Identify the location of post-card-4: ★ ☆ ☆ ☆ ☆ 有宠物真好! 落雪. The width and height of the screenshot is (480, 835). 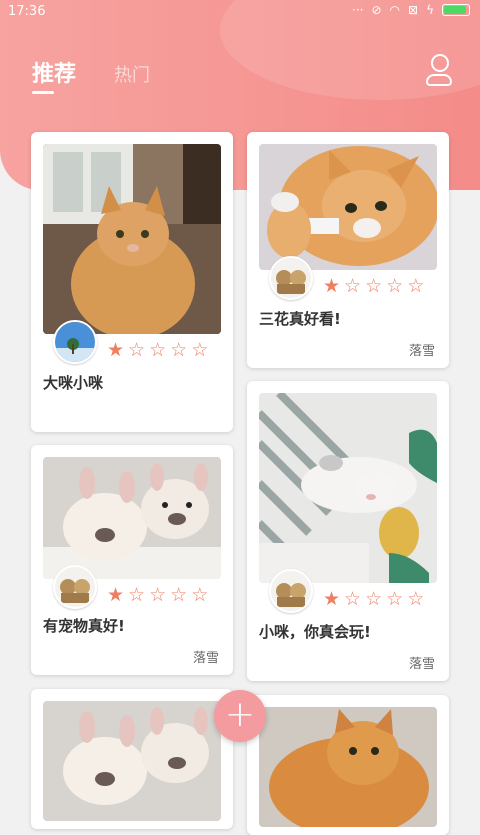
(132, 560).